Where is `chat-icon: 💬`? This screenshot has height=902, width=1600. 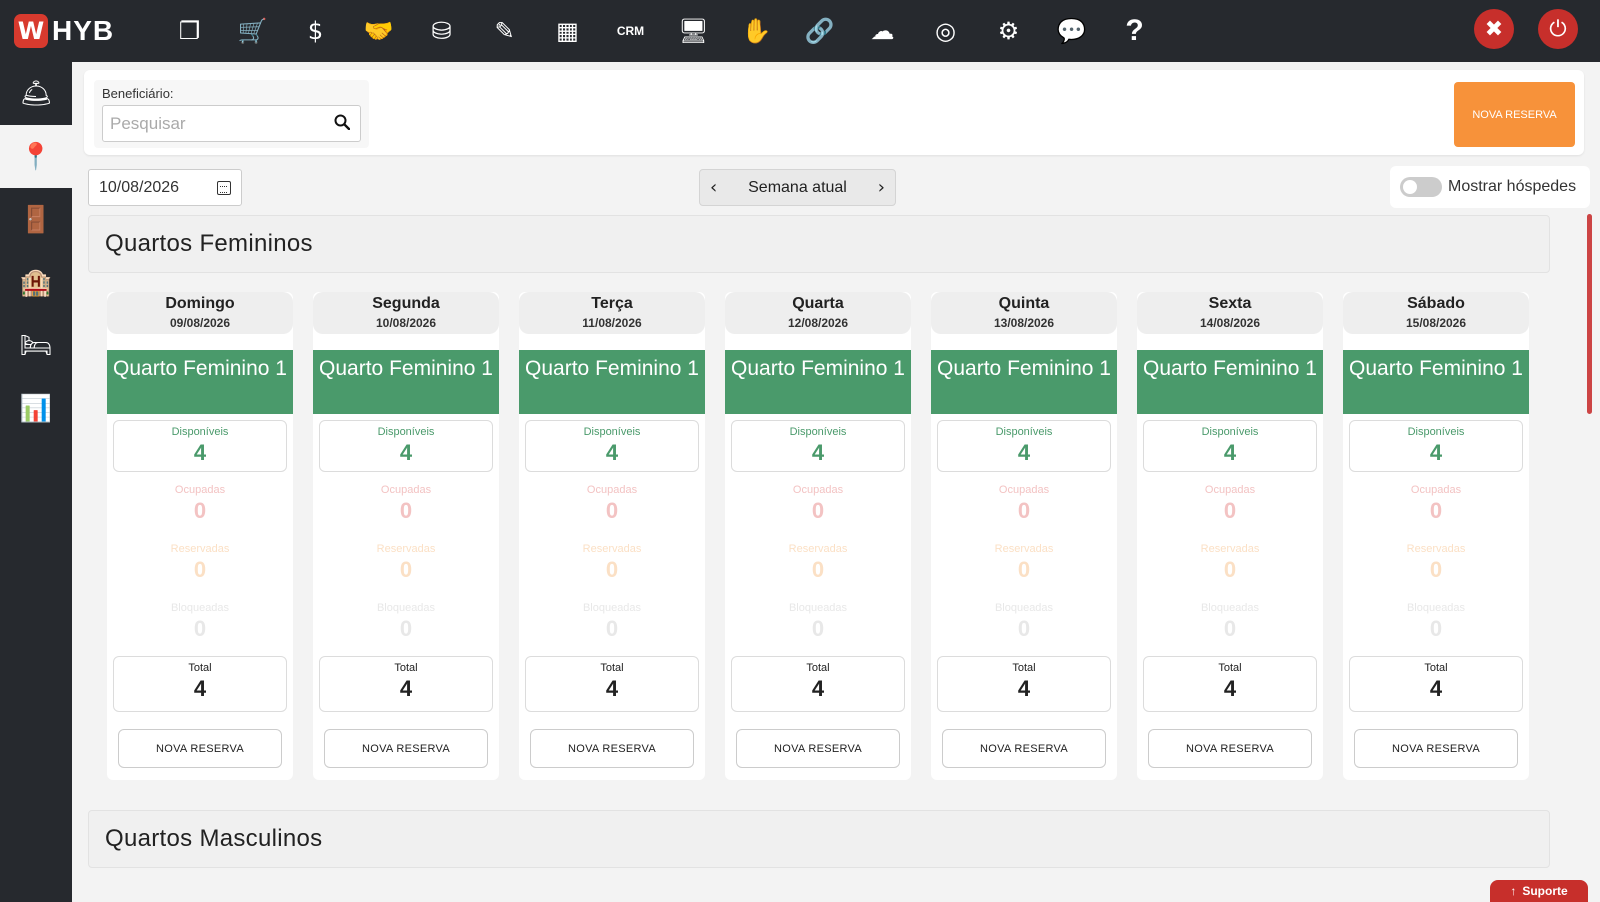 chat-icon: 💬 is located at coordinates (1071, 31).